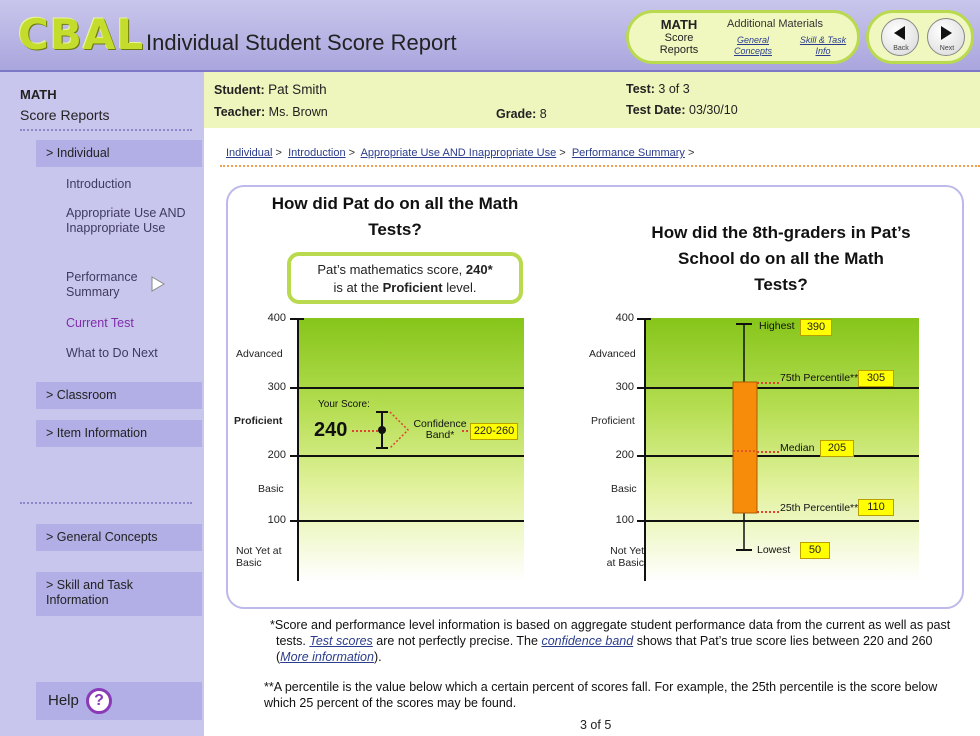  Describe the element at coordinates (797, 448) in the screenshot. I see `median-label: Median` at that location.